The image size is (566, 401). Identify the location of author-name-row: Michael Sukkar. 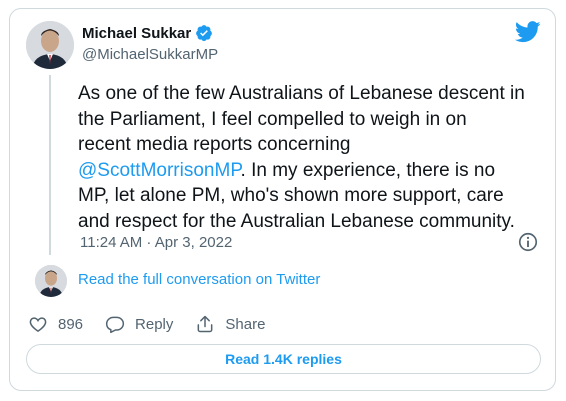
(147, 33).